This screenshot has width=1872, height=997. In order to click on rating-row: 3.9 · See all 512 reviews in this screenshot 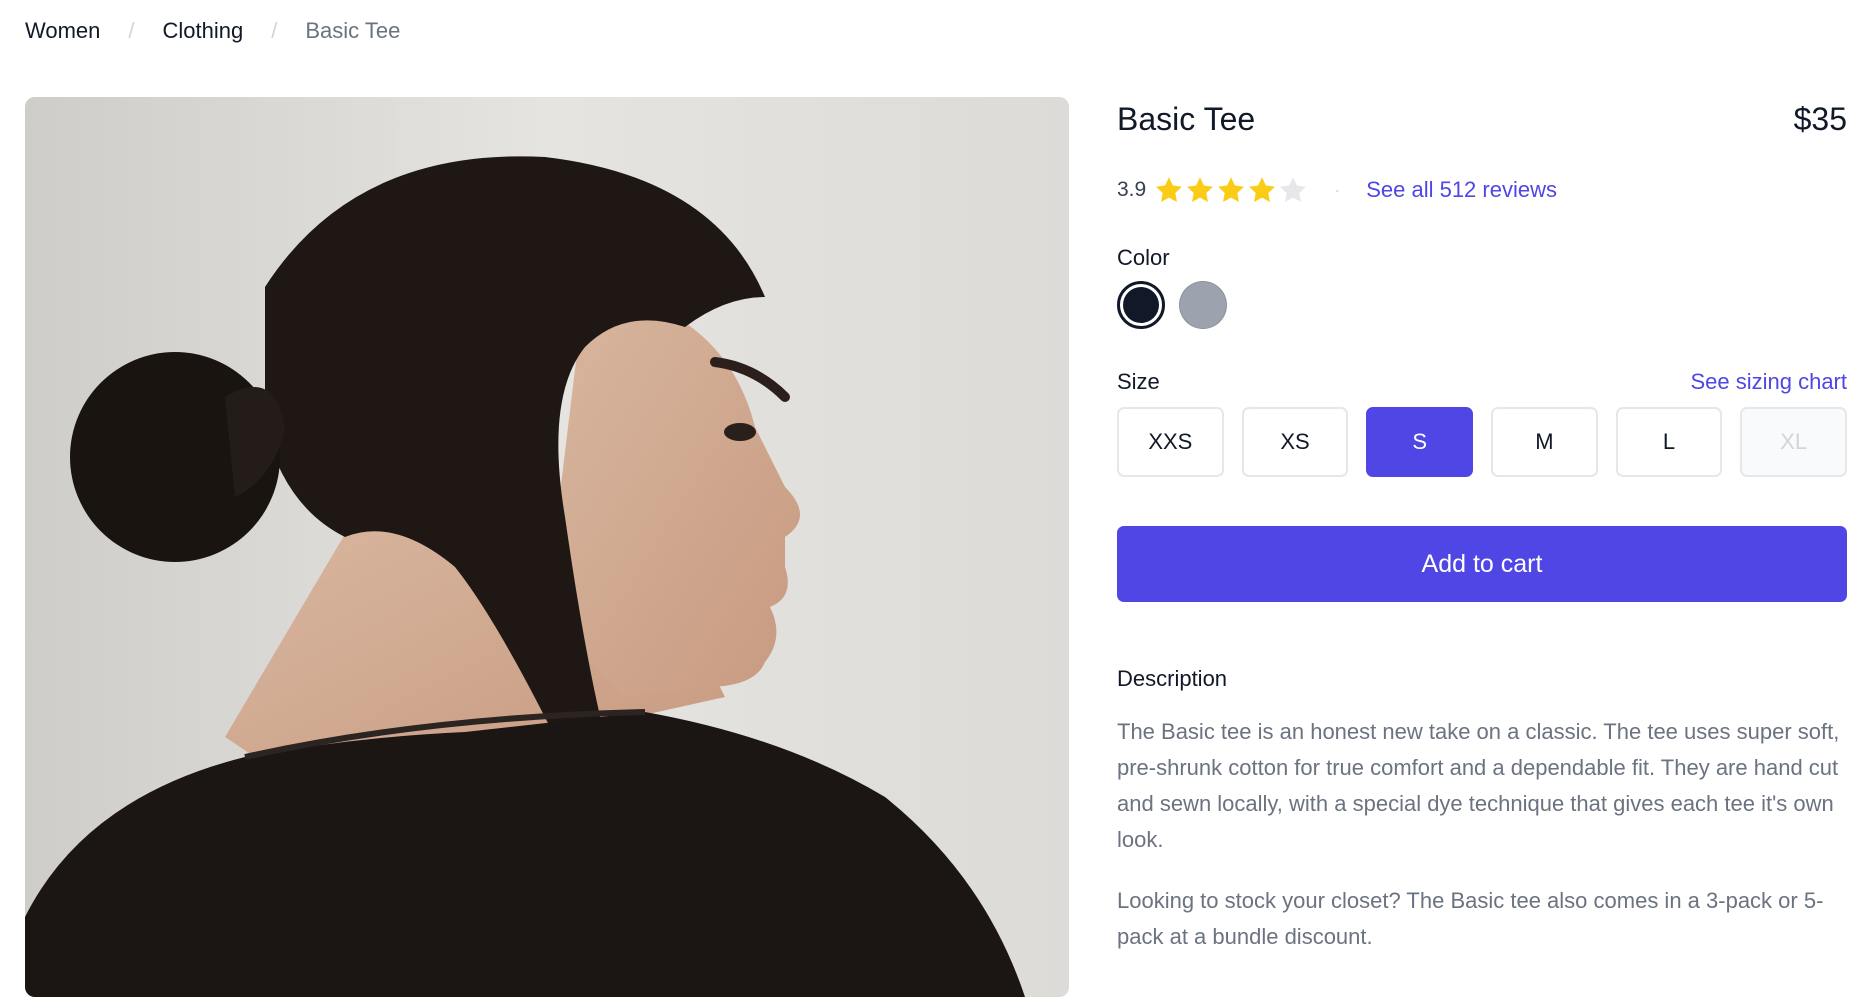, I will do `click(1482, 190)`.